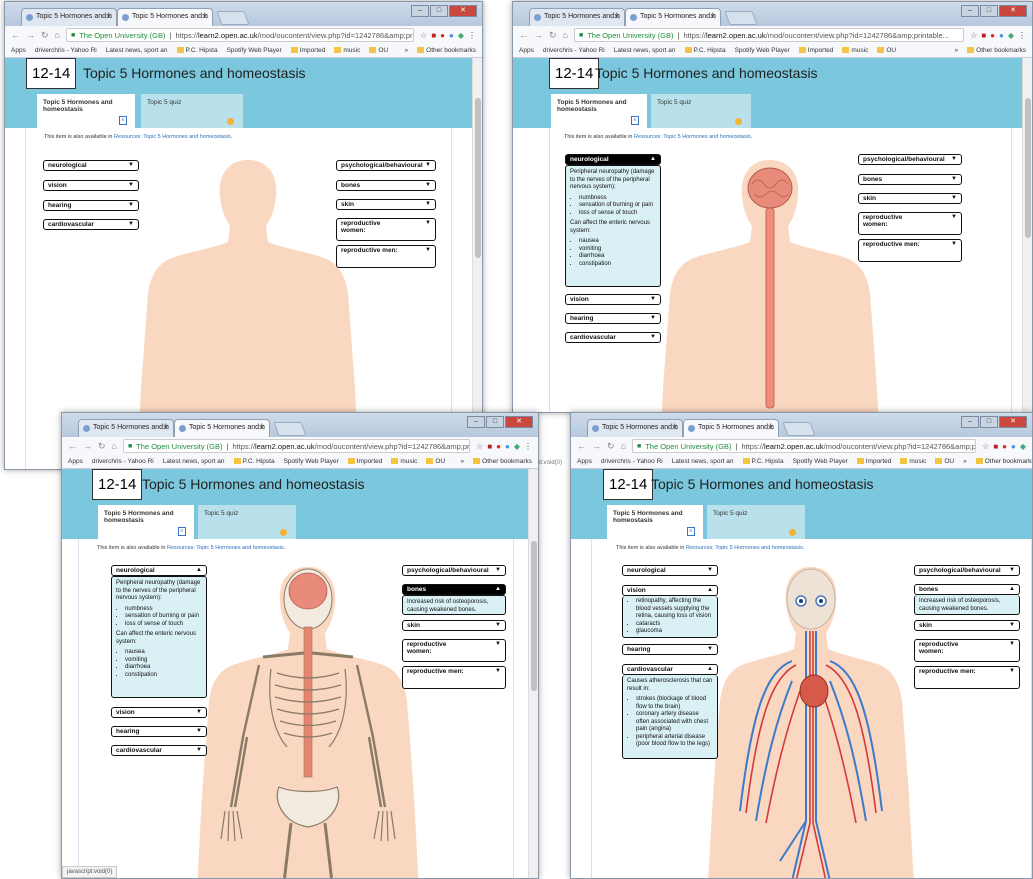 This screenshot has width=1033, height=879. Describe the element at coordinates (86, 111) in the screenshot. I see `tab-hormones: Topic 5 Hormones and homeostasis ≡` at that location.